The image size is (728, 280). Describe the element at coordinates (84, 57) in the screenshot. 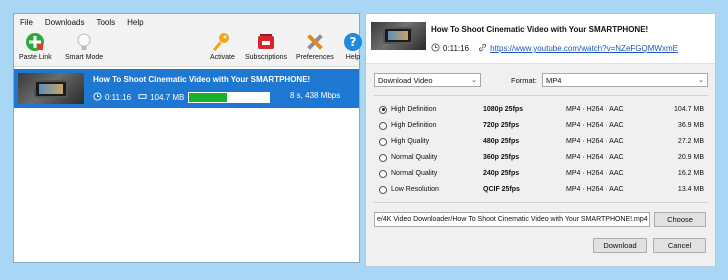

I see `smart-mode-label: Smart Mode` at that location.